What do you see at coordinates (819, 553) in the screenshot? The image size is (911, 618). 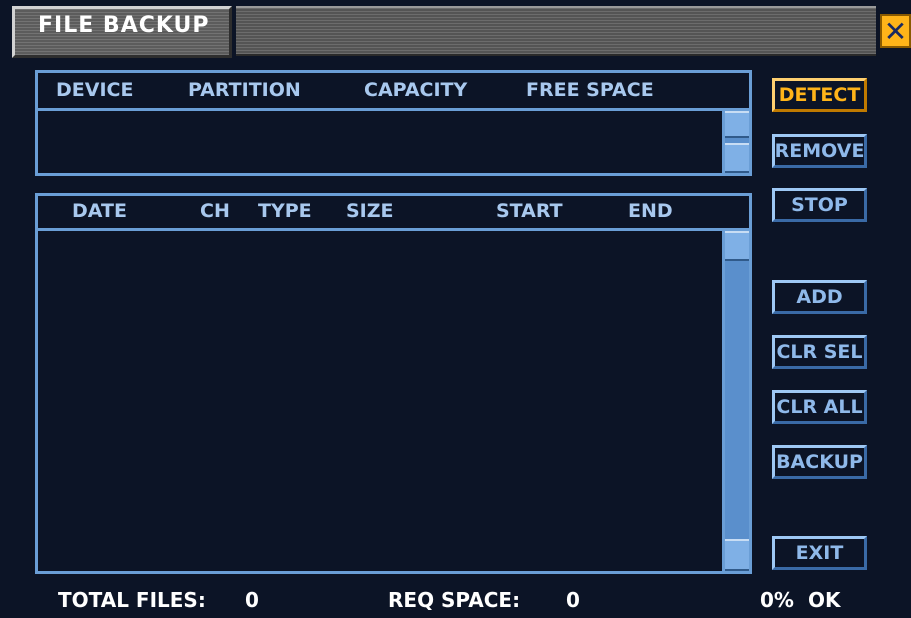 I see `exit-button: EXIT` at bounding box center [819, 553].